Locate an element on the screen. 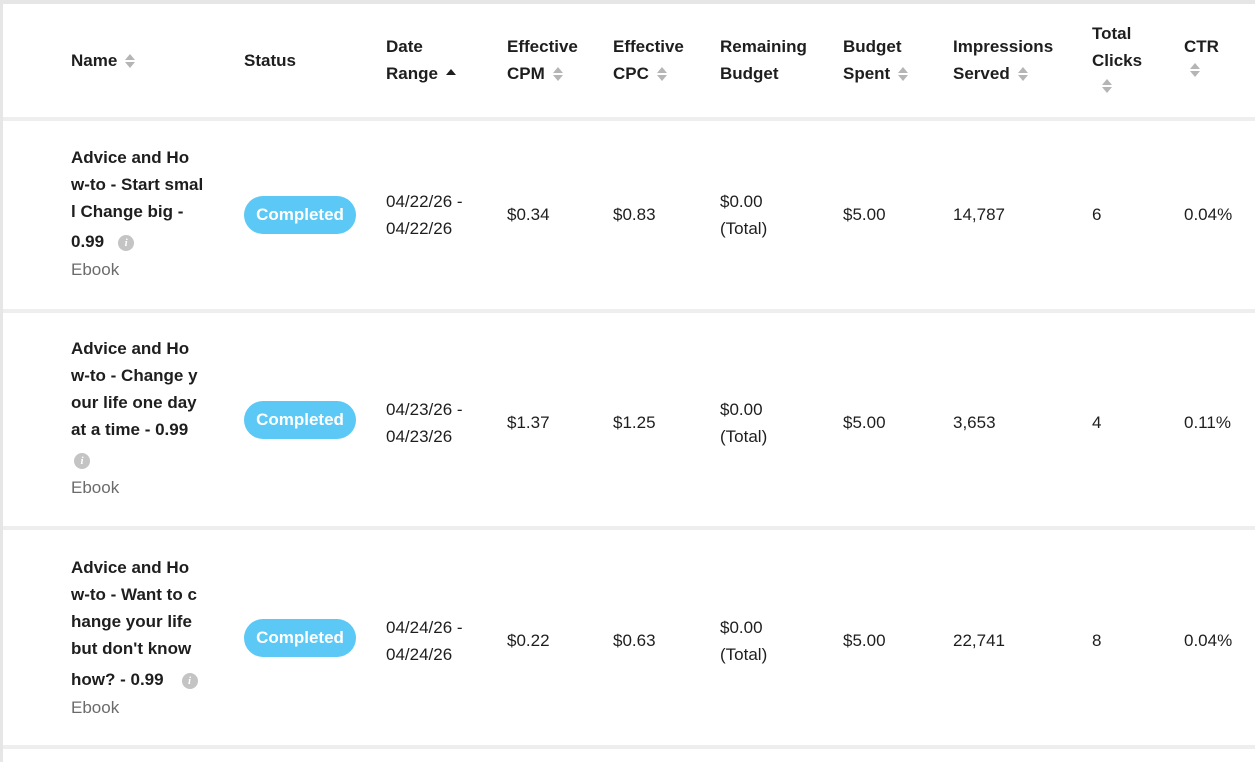 The width and height of the screenshot is (1255, 762). column-header-remaining-budget: Remaining Budget is located at coordinates (763, 60).